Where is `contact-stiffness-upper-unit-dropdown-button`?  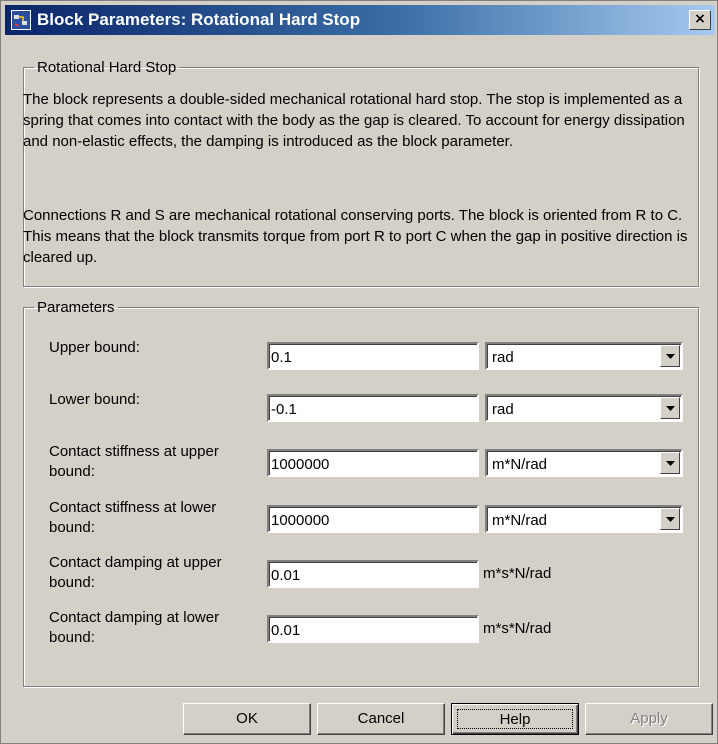 contact-stiffness-upper-unit-dropdown-button is located at coordinates (670, 463).